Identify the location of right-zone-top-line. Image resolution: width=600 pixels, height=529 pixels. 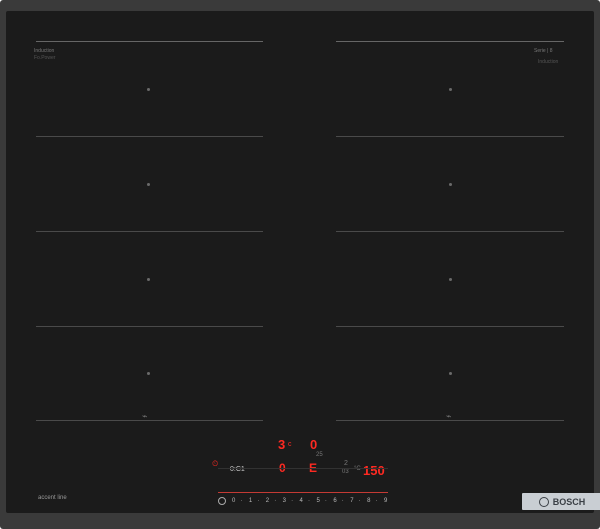
(450, 41).